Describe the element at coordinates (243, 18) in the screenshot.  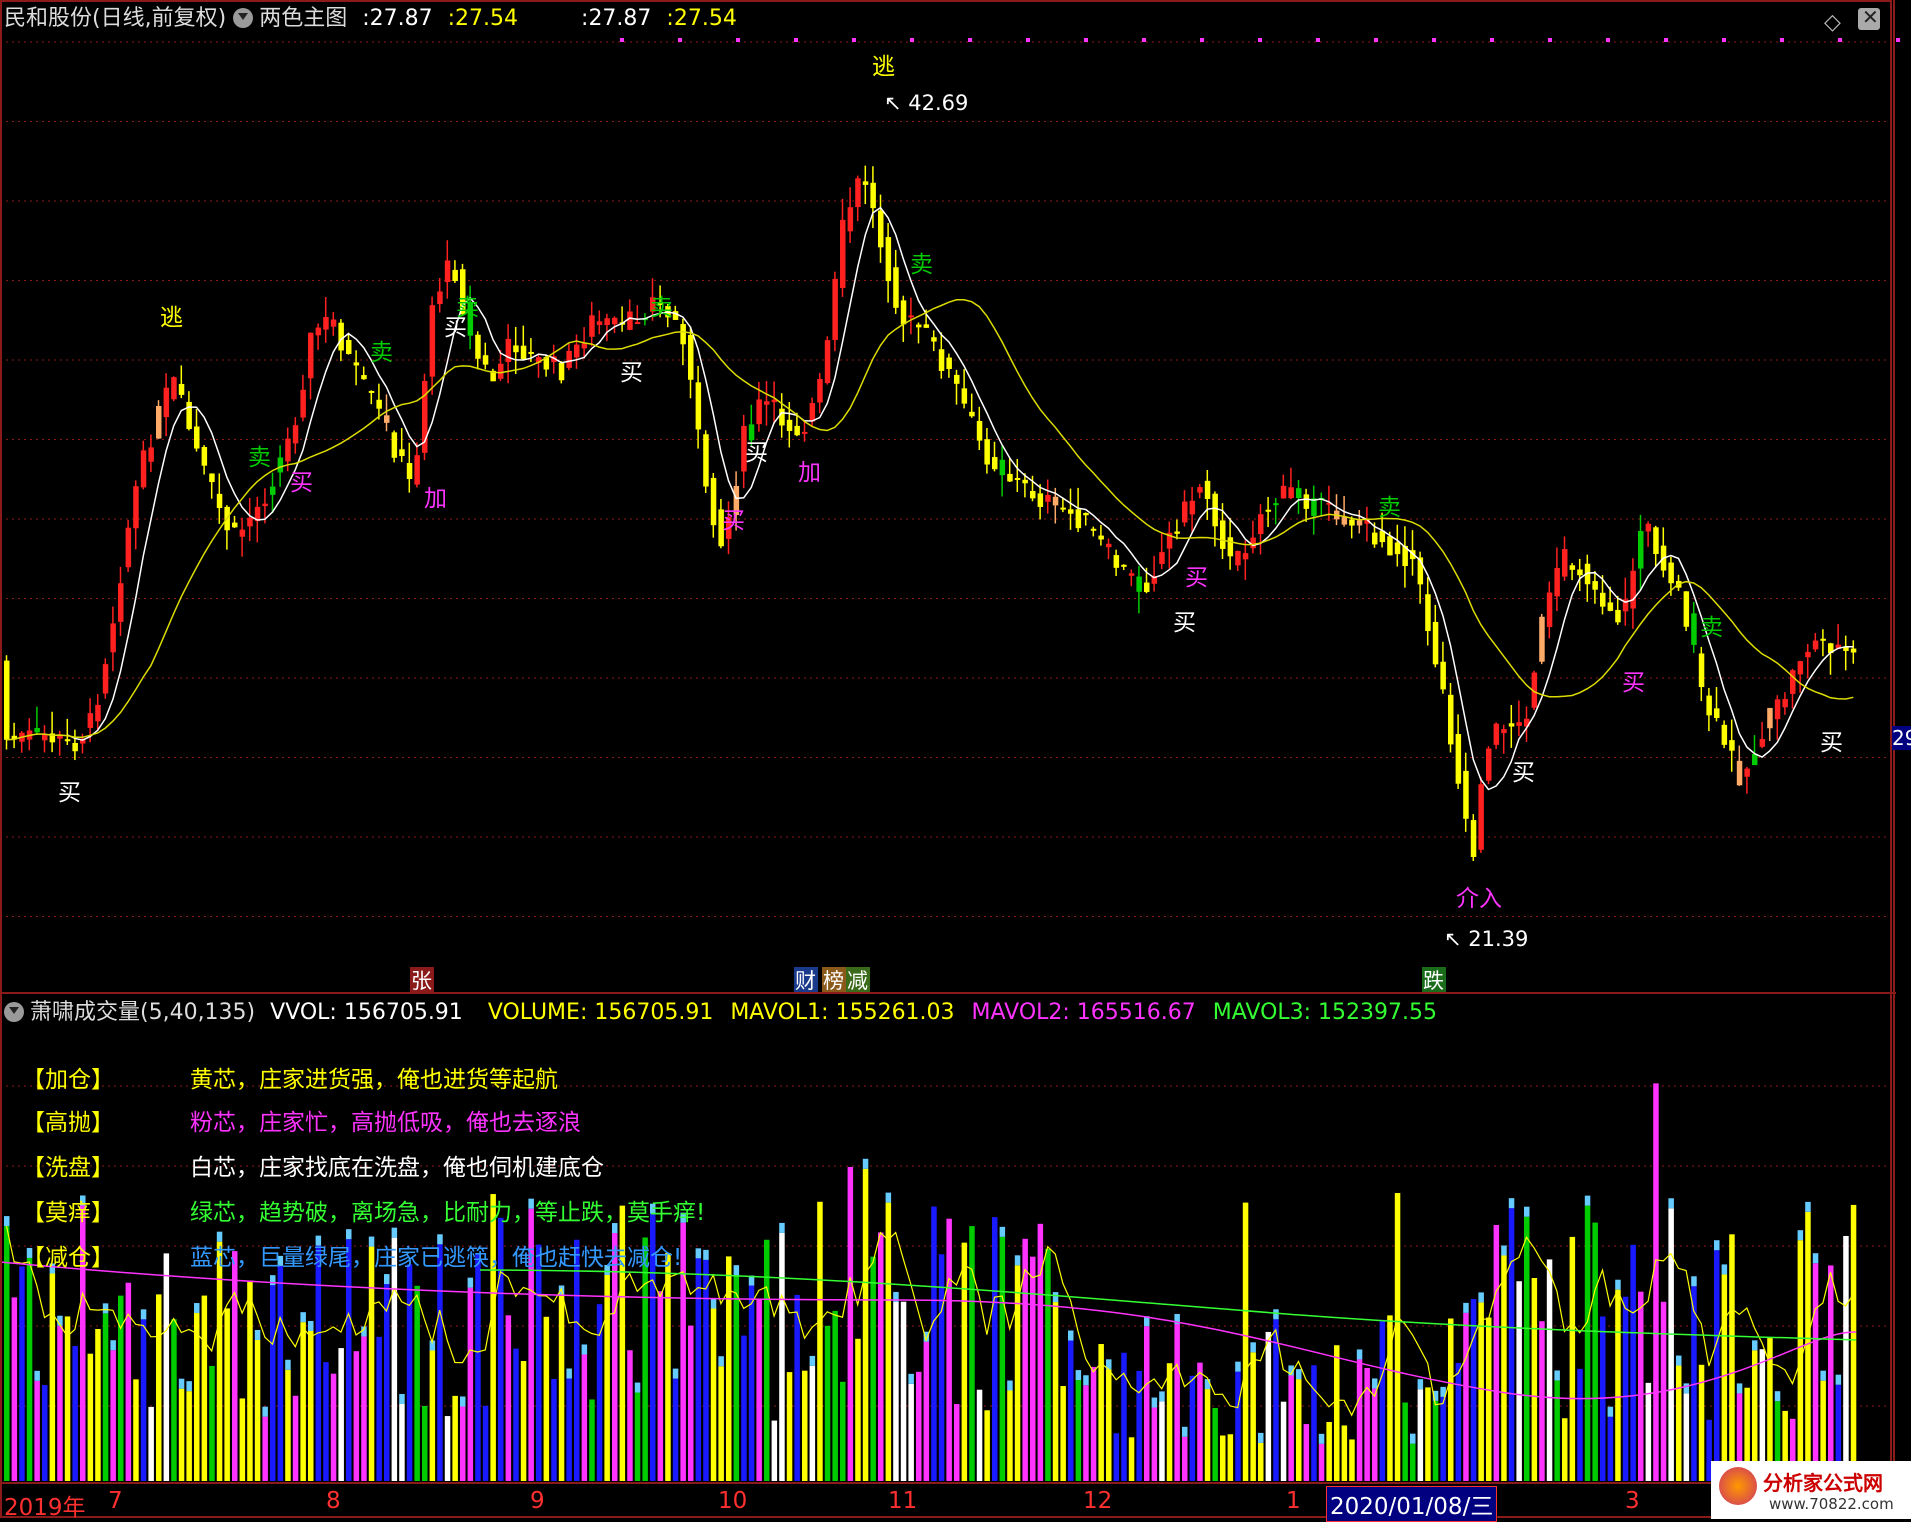
I see `indicator-dropdown-icon` at that location.